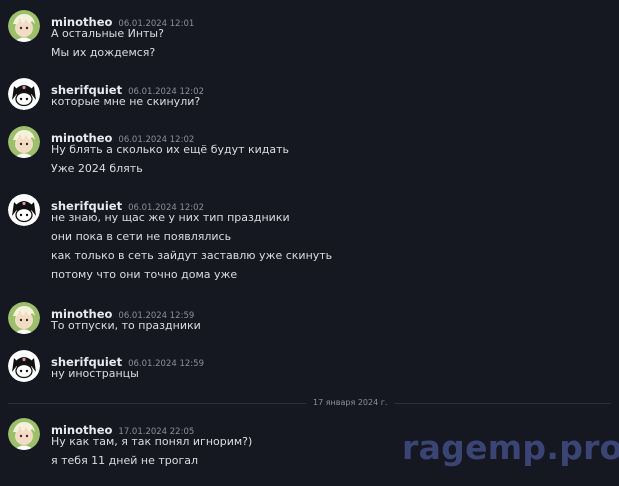 This screenshot has width=619, height=486. Describe the element at coordinates (141, 236) in the screenshot. I see `message-text: они пока в сети не появлялись` at that location.